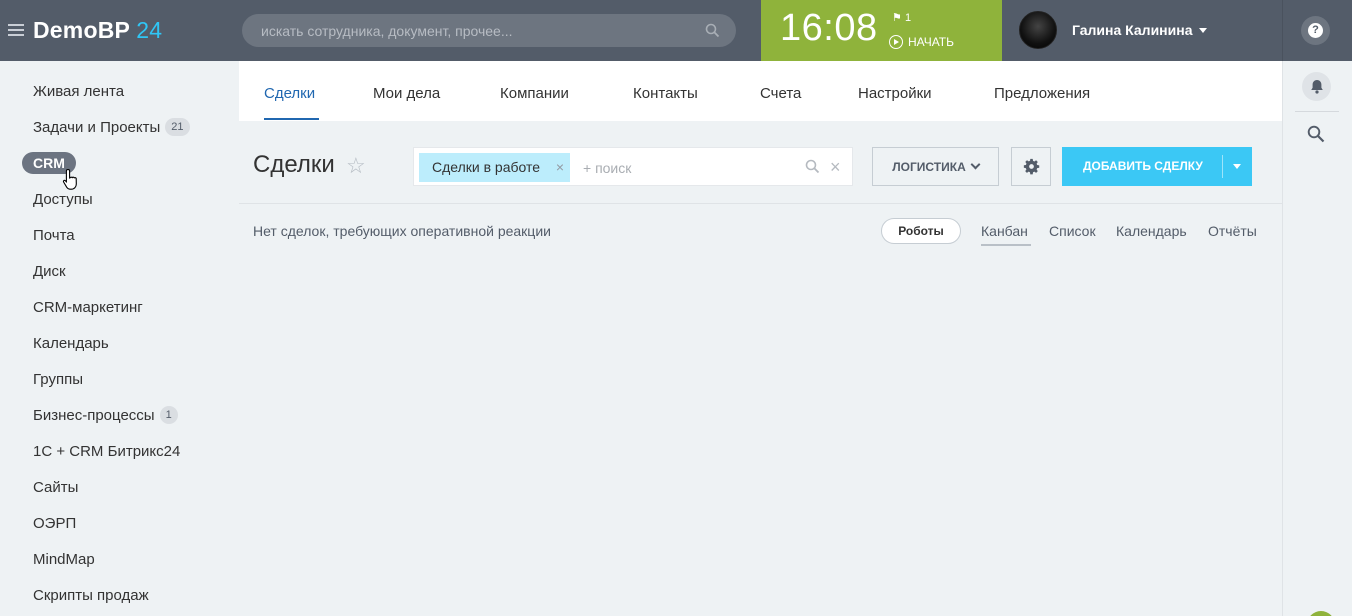 This screenshot has width=1352, height=616. I want to click on sidebar-item-crm-marketing: CRM-маркетинг, so click(88, 307).